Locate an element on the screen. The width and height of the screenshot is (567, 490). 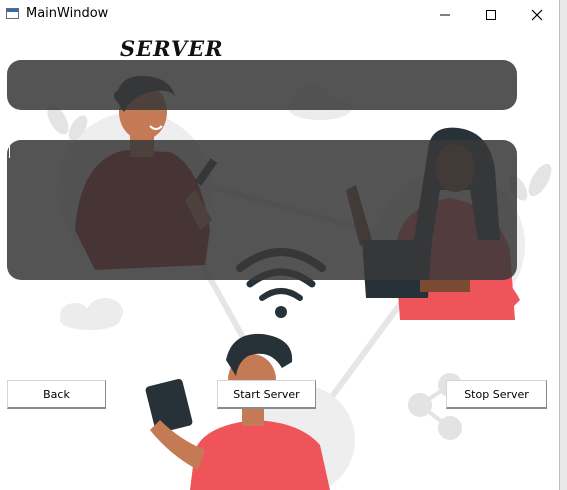
minimize-icon is located at coordinates (445, 15).